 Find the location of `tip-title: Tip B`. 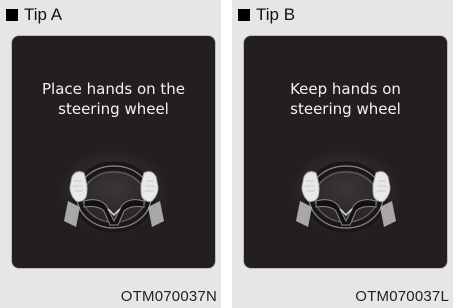

tip-title: Tip B is located at coordinates (276, 14).